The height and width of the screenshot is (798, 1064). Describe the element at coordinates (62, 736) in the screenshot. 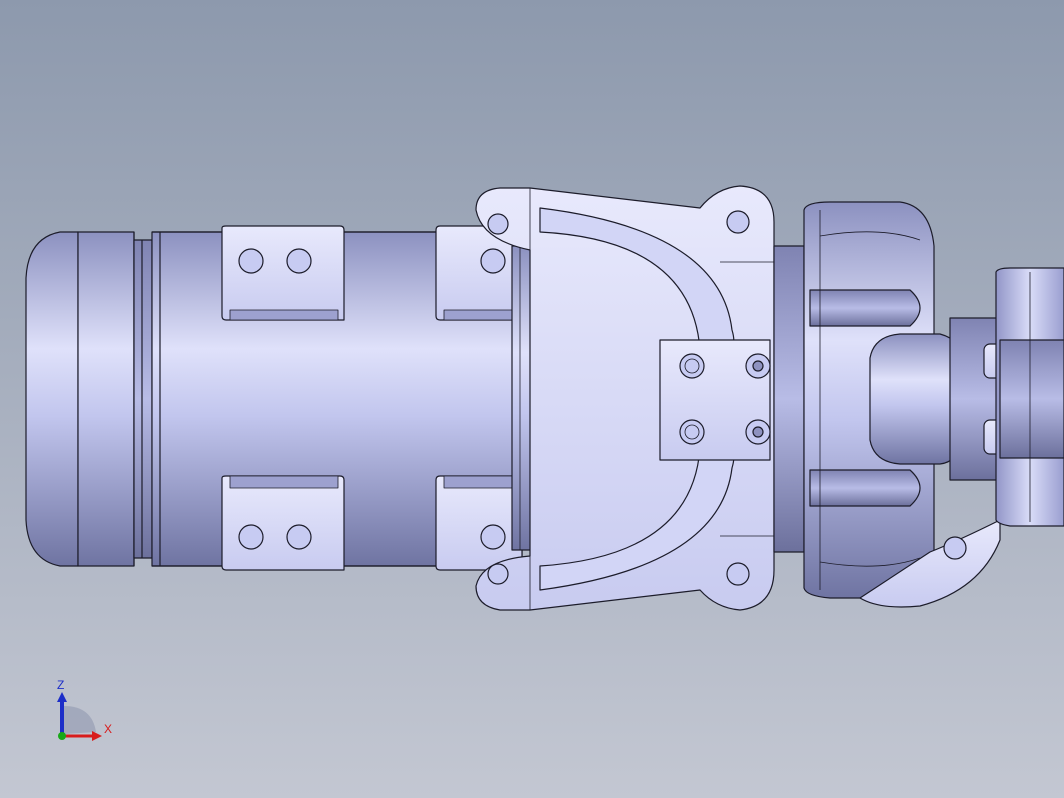

I see `y-axis-dot` at that location.